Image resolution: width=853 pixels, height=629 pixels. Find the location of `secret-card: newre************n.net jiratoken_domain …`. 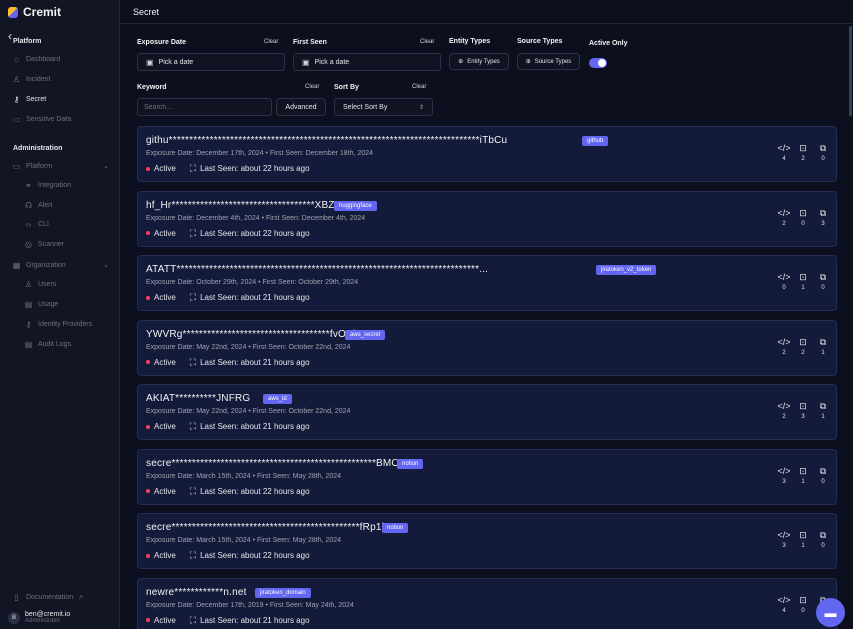

secret-card: newre************n.net jiratoken_domain … is located at coordinates (487, 603).